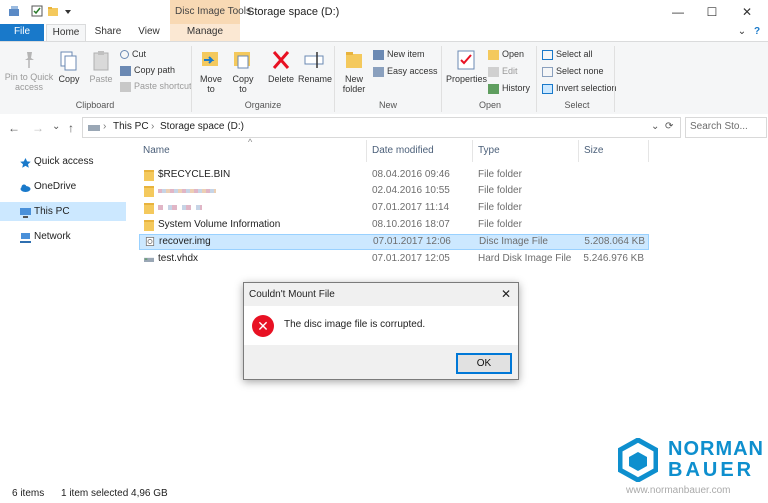 The width and height of the screenshot is (768, 503). I want to click on recent-locations-button: ⌄, so click(56, 126).